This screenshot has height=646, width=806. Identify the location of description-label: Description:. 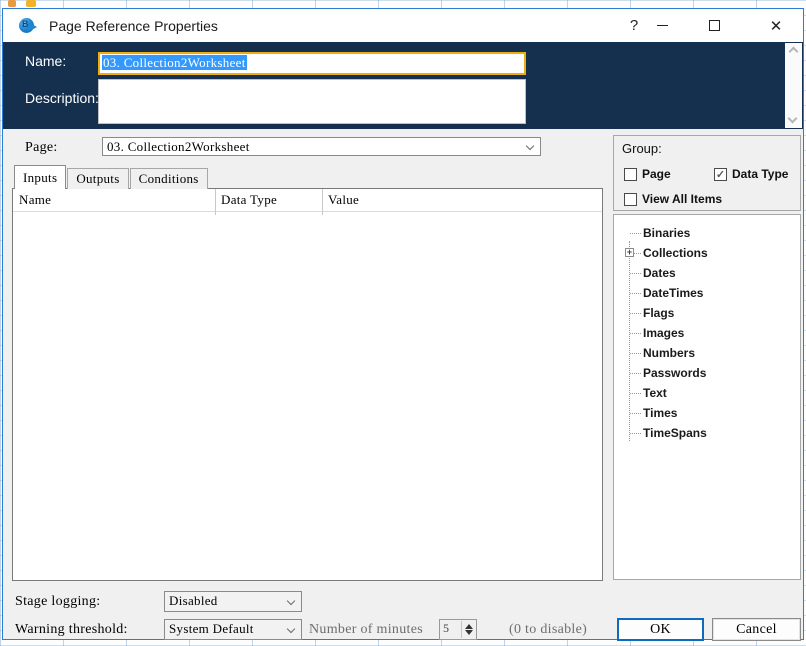
(62, 98).